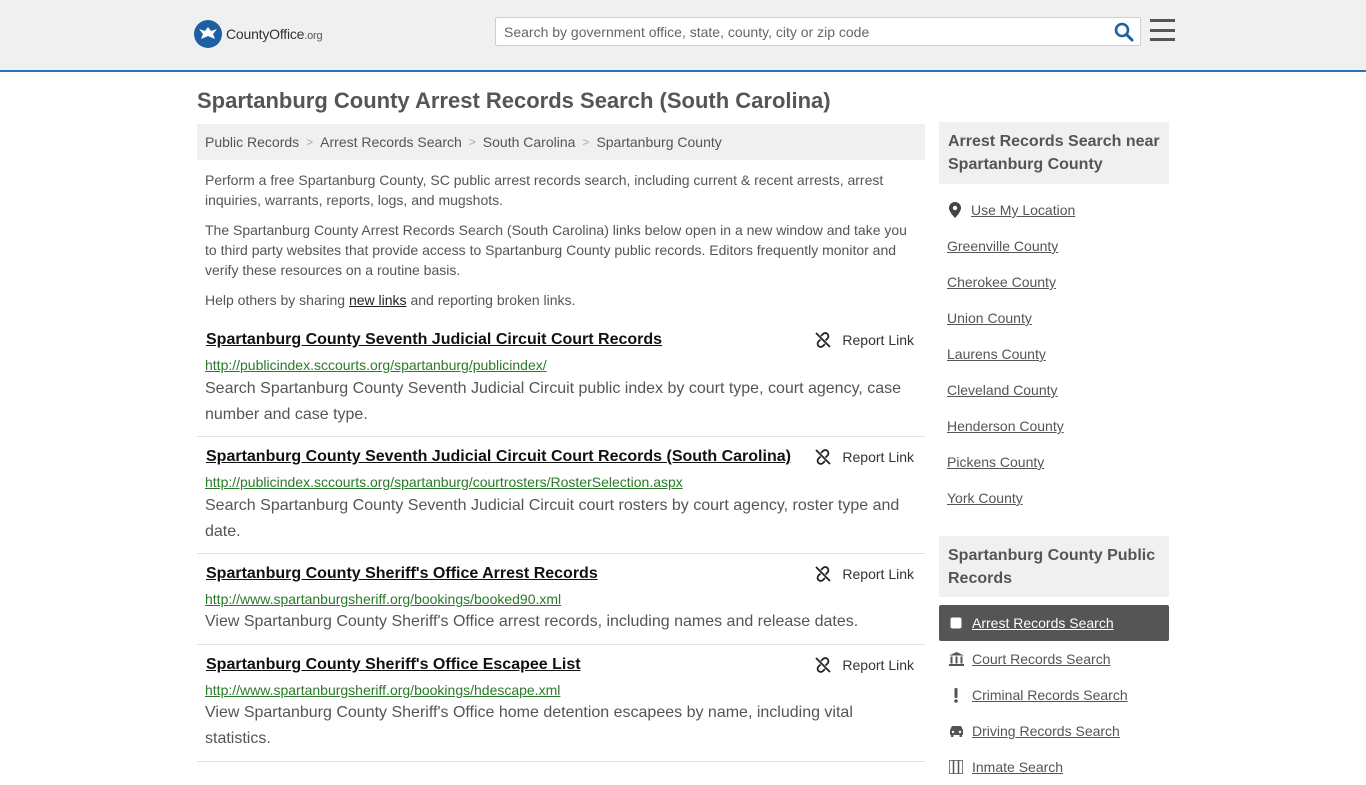 This screenshot has width=1366, height=785. I want to click on logo-text: CountyOffice.org, so click(274, 34).